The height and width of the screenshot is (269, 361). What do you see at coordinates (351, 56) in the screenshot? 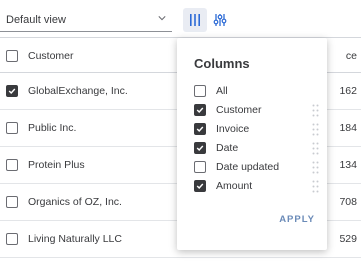
I see `amount-column-header: ce` at bounding box center [351, 56].